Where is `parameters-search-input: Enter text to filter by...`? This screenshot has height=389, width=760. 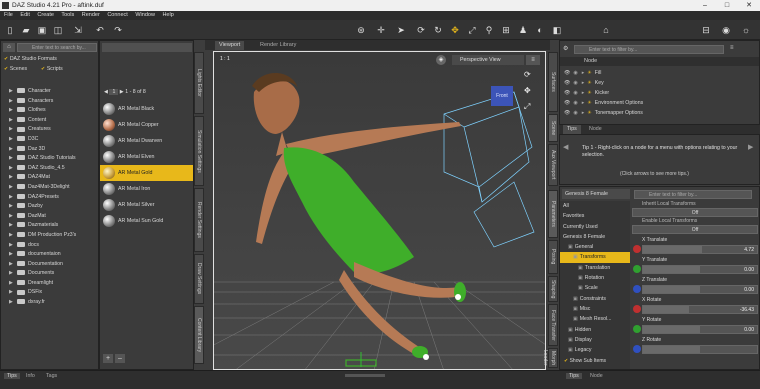 parameters-search-input: Enter text to filter by... is located at coordinates (693, 194).